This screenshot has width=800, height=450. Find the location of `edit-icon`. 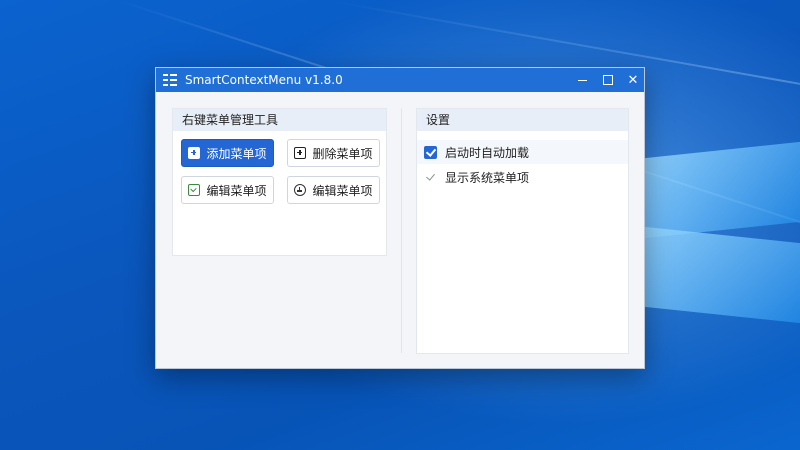

edit-icon is located at coordinates (194, 190).